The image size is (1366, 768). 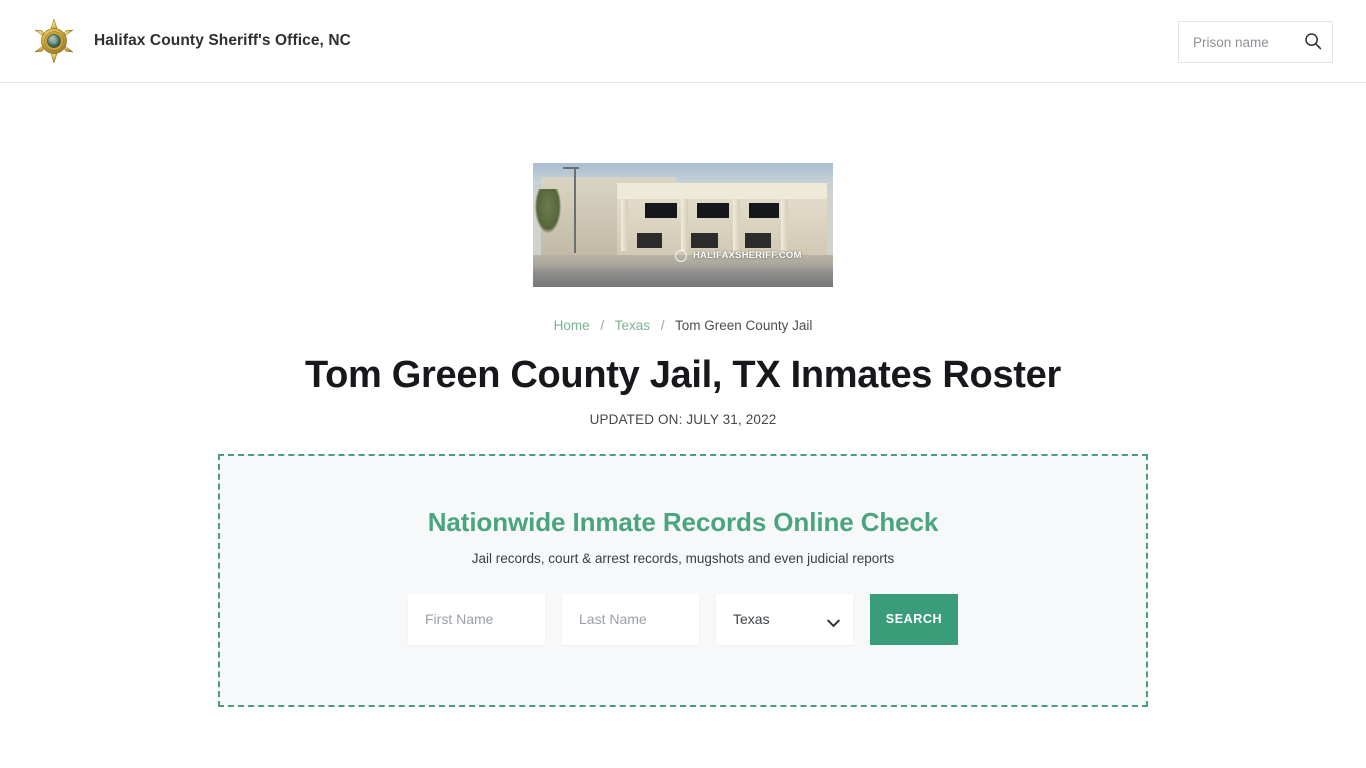 What do you see at coordinates (683, 419) in the screenshot?
I see `updated-on-text: UPDATED ON: JULY 31, 2022` at bounding box center [683, 419].